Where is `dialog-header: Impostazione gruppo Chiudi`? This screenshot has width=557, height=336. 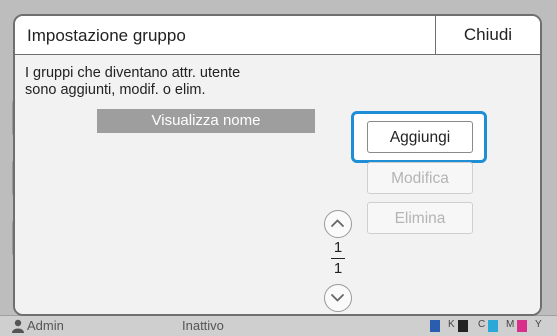
dialog-header: Impostazione gruppo Chiudi is located at coordinates (277, 35).